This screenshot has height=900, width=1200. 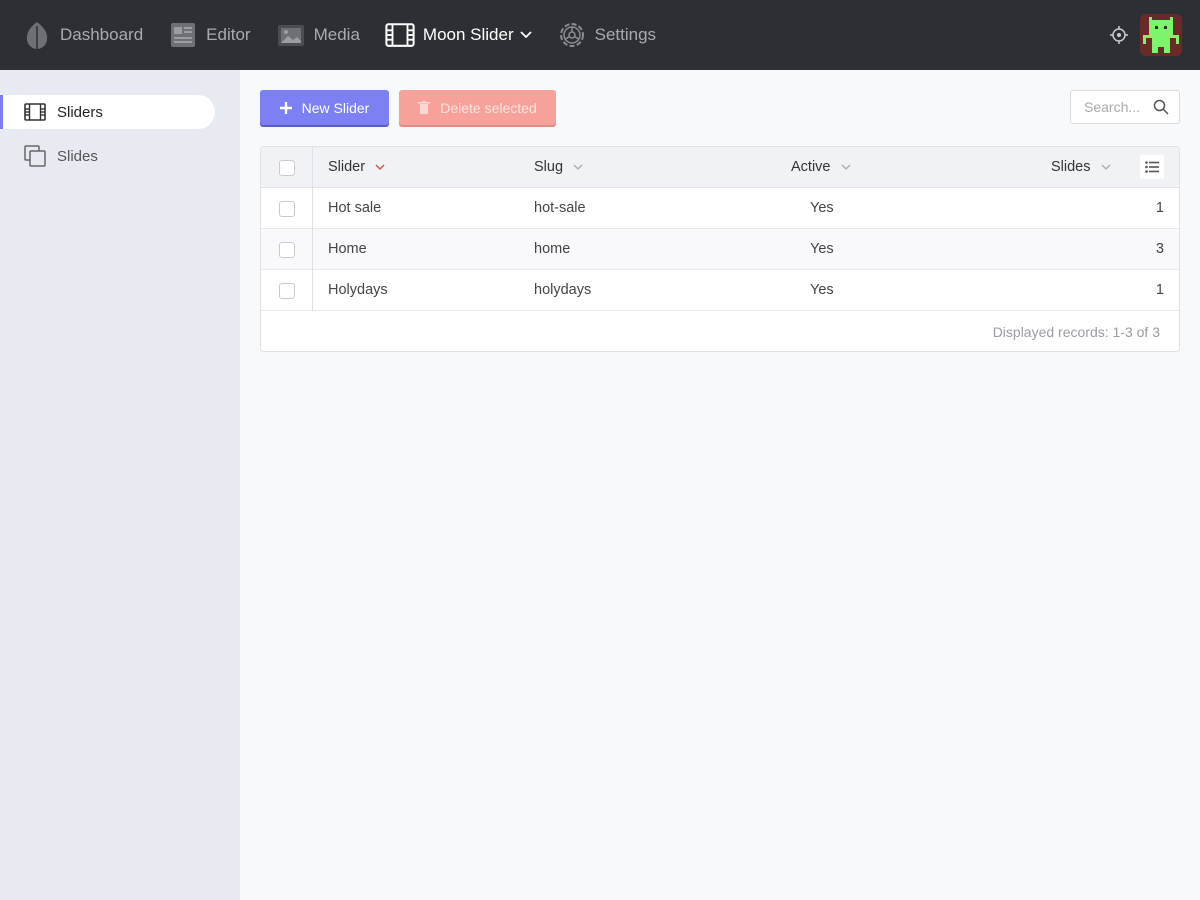 What do you see at coordinates (720, 208) in the screenshot?
I see `table-row: Hot sale hot-sale Yes 1` at bounding box center [720, 208].